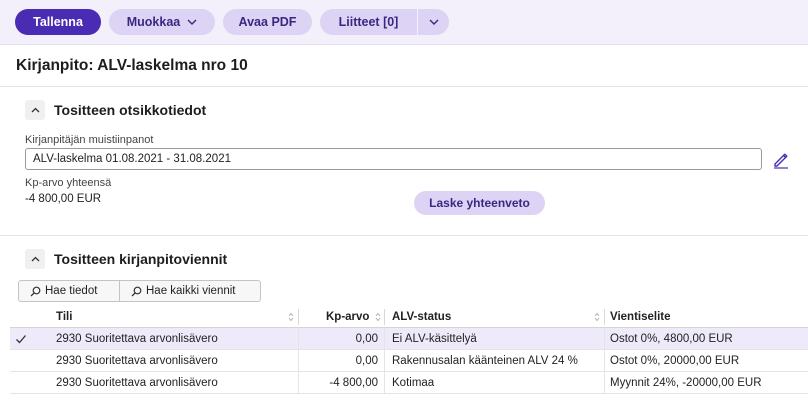 This screenshot has width=808, height=416. I want to click on attachments-dropdown-button, so click(433, 22).